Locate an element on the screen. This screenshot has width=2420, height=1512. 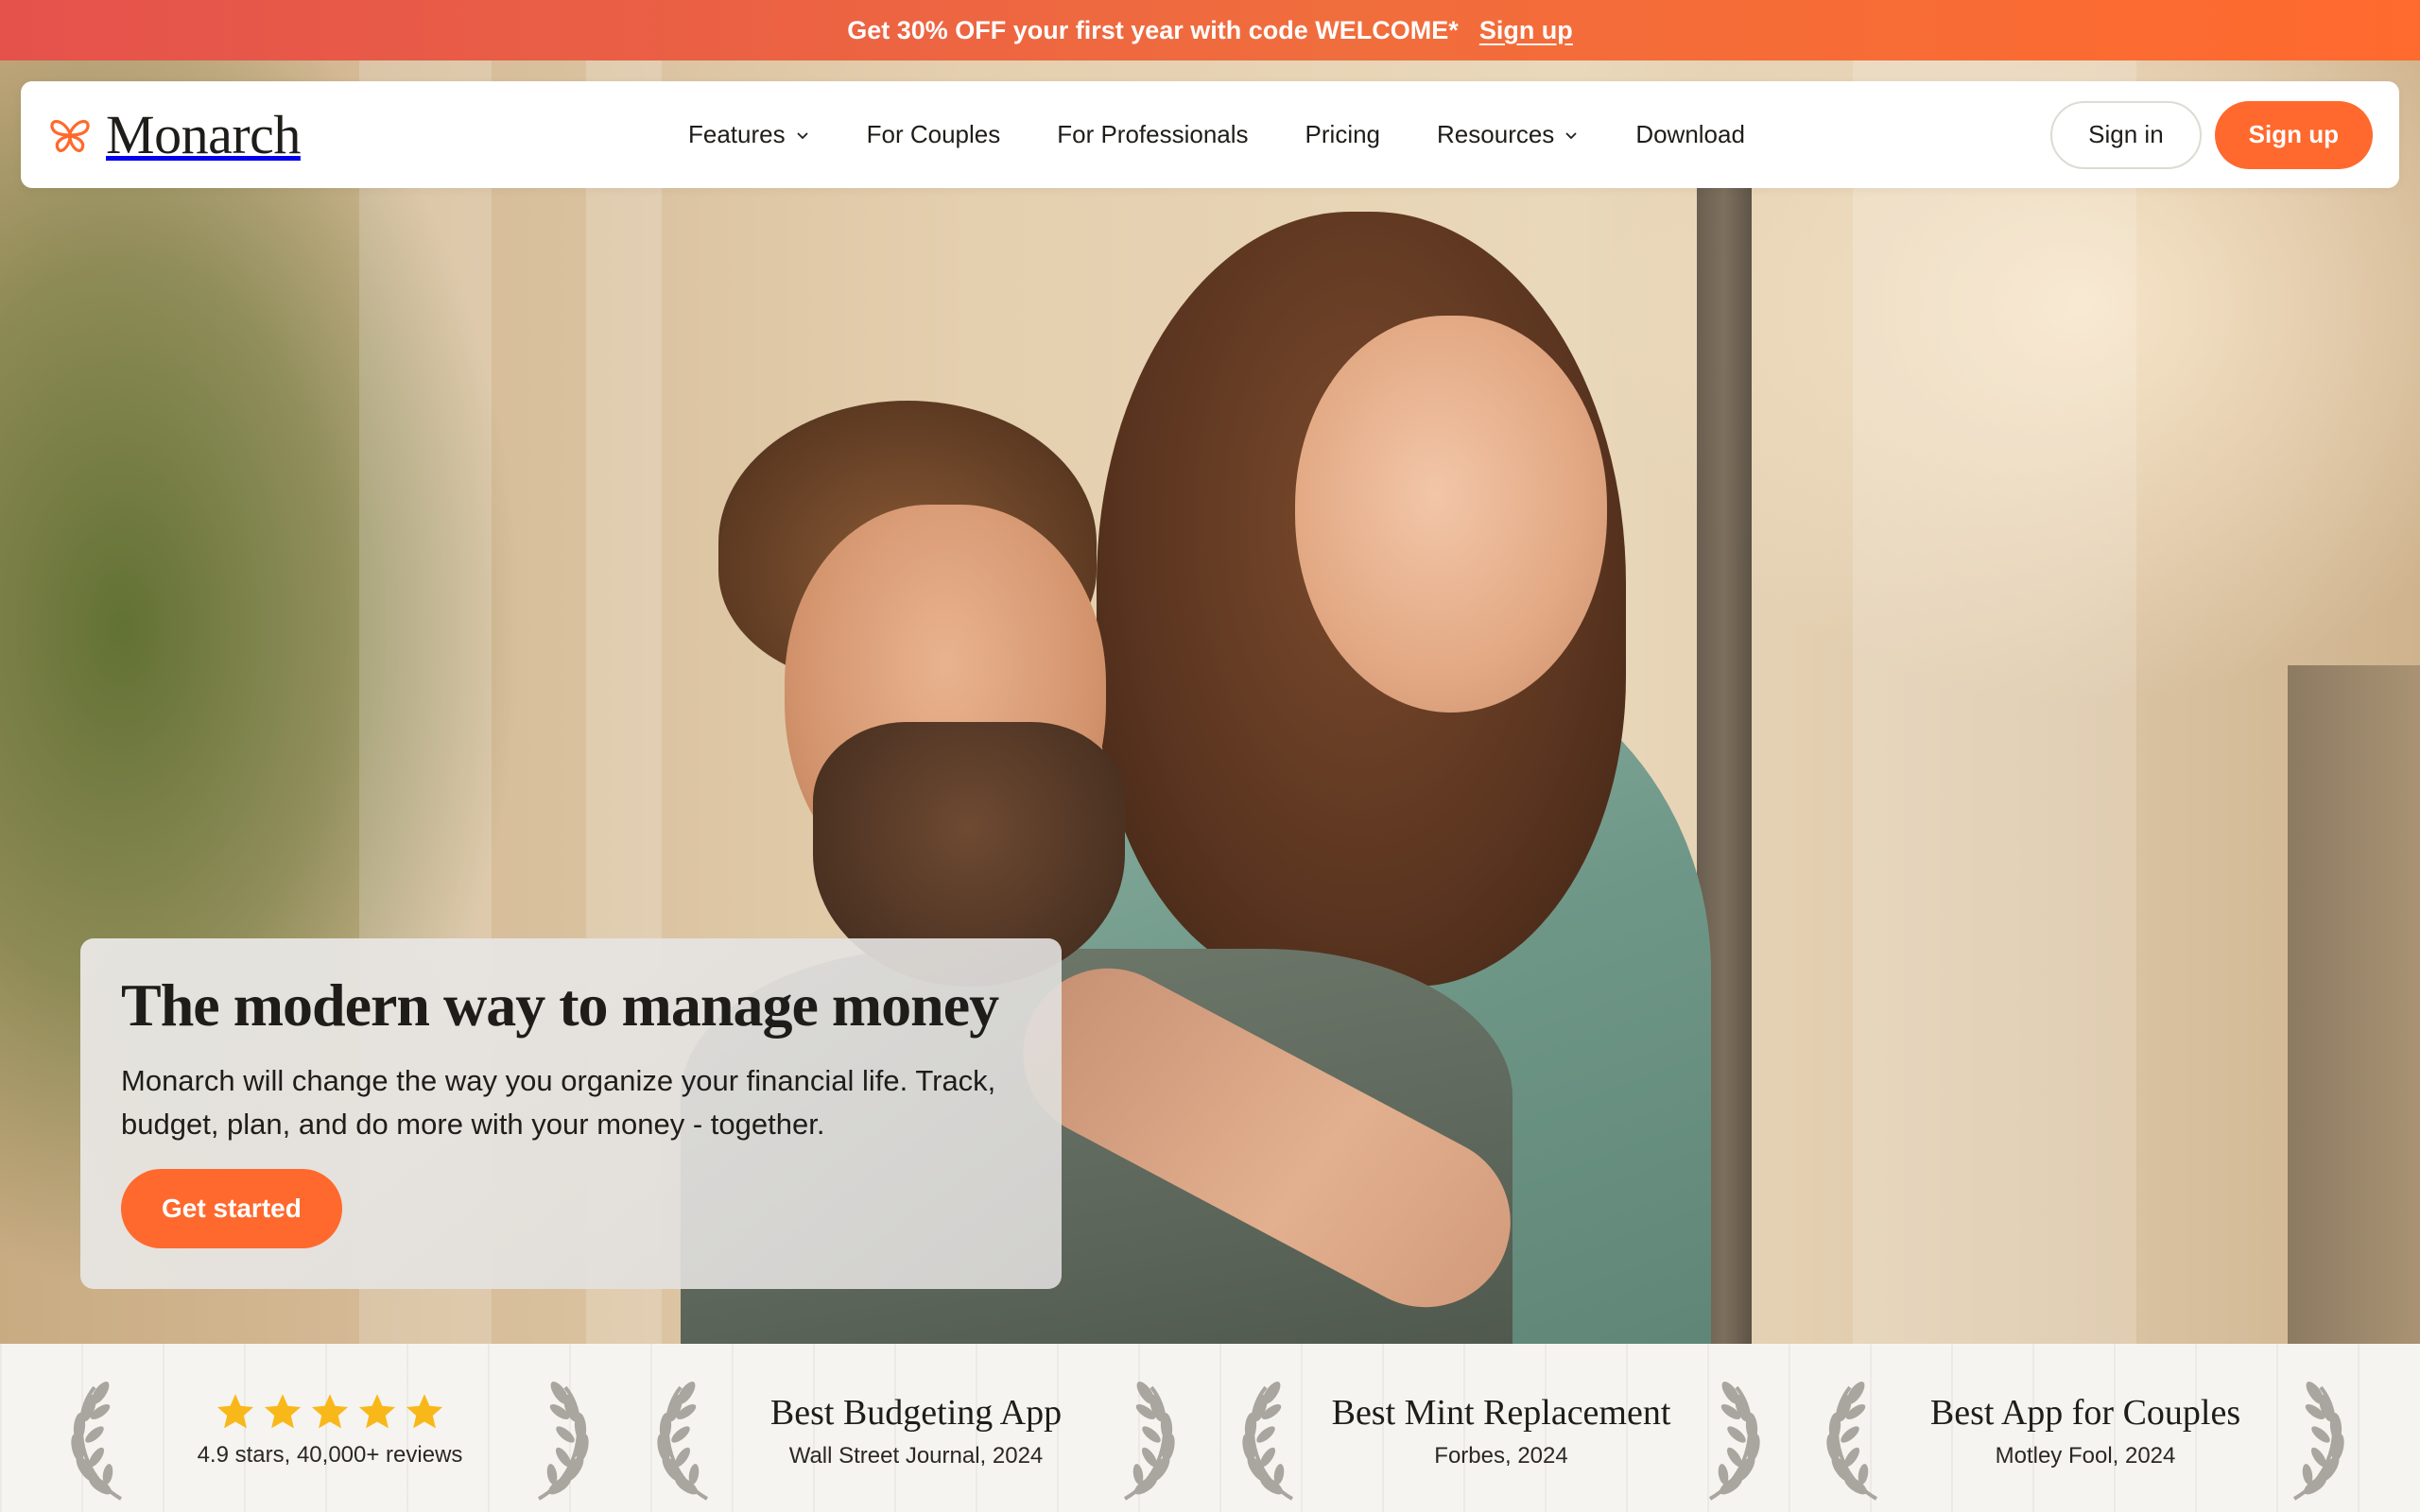
nav-item-label: Resources is located at coordinates (1496, 134).